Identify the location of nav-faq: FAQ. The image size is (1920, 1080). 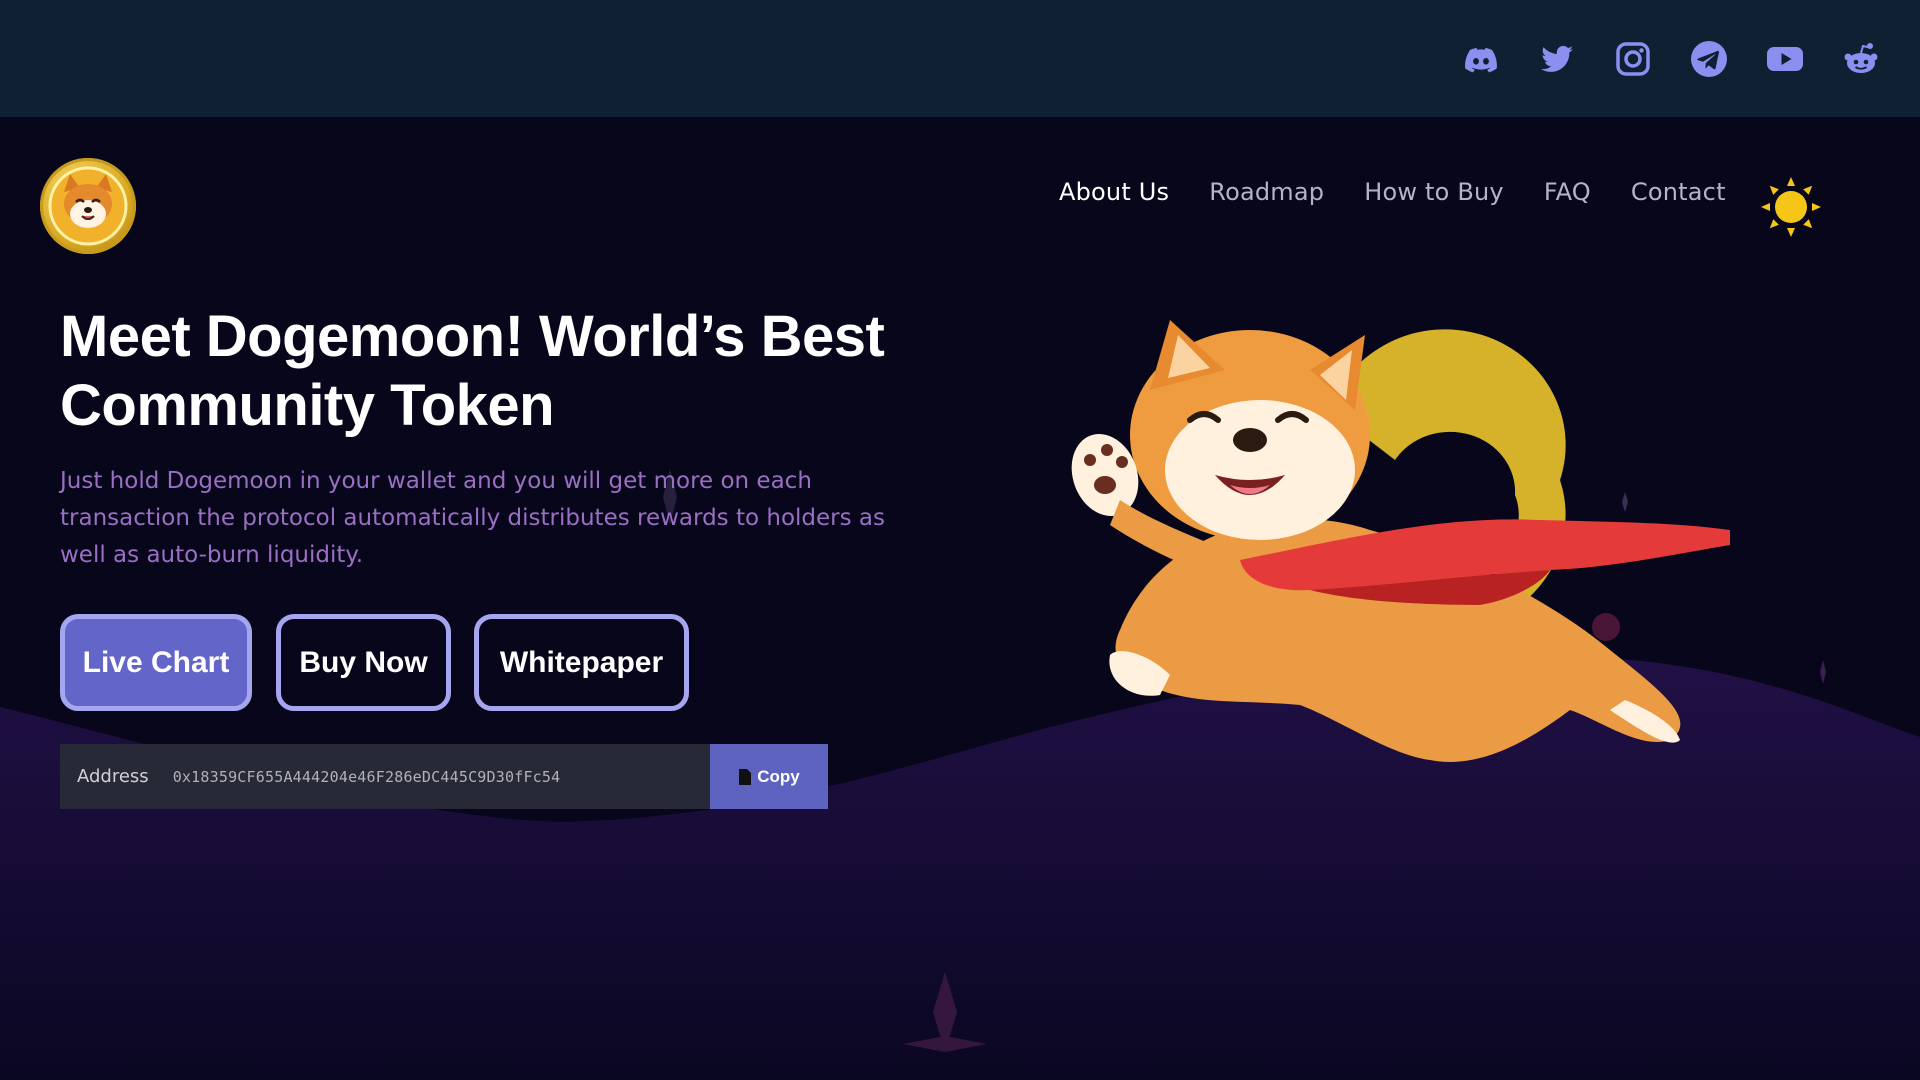
(1567, 192).